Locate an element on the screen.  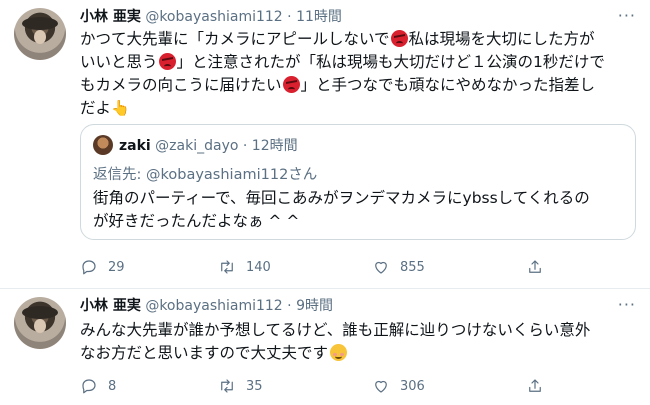
reply-context: 返信先: @kobayashiami112さん is located at coordinates (205, 173).